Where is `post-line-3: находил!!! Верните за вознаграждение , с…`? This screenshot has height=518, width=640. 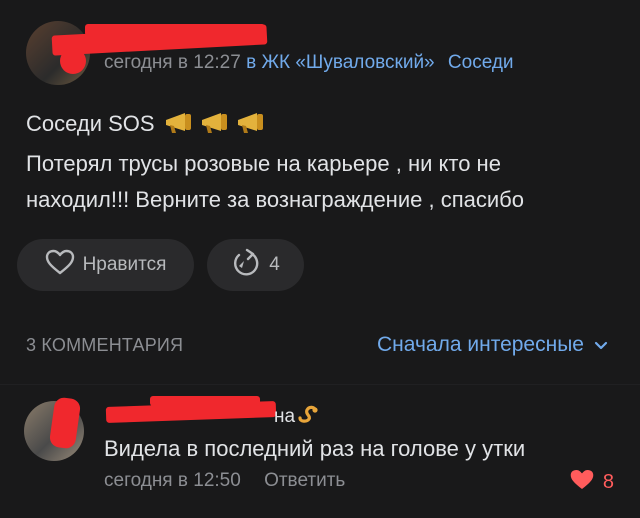
post-line-3: находил!!! Верните за вознаграждение , с… is located at coordinates (275, 199).